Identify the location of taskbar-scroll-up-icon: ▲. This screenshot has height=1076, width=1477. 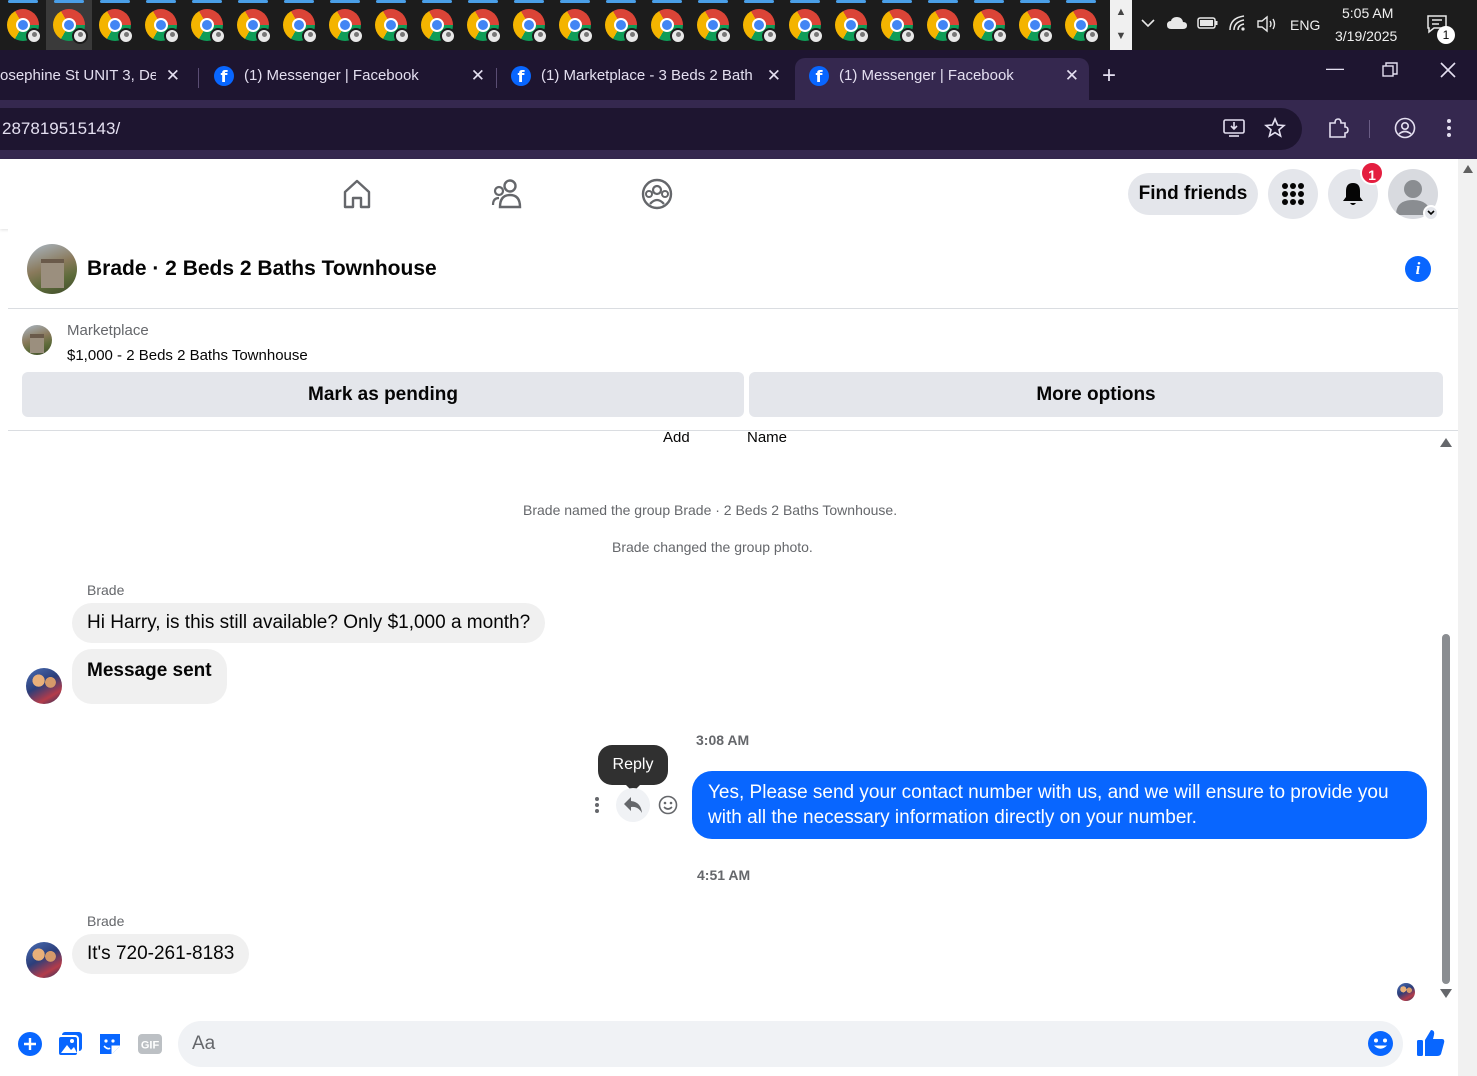
(1121, 12).